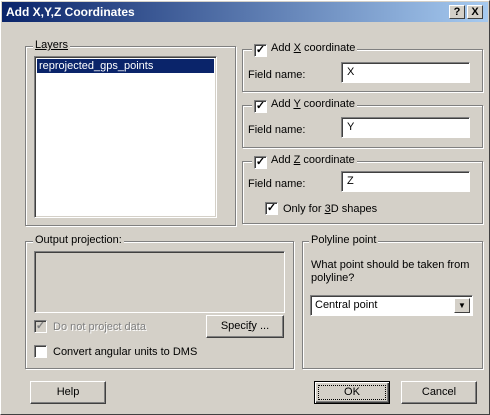  What do you see at coordinates (99, 327) in the screenshot?
I see `dont-project-label: Do not project data` at bounding box center [99, 327].